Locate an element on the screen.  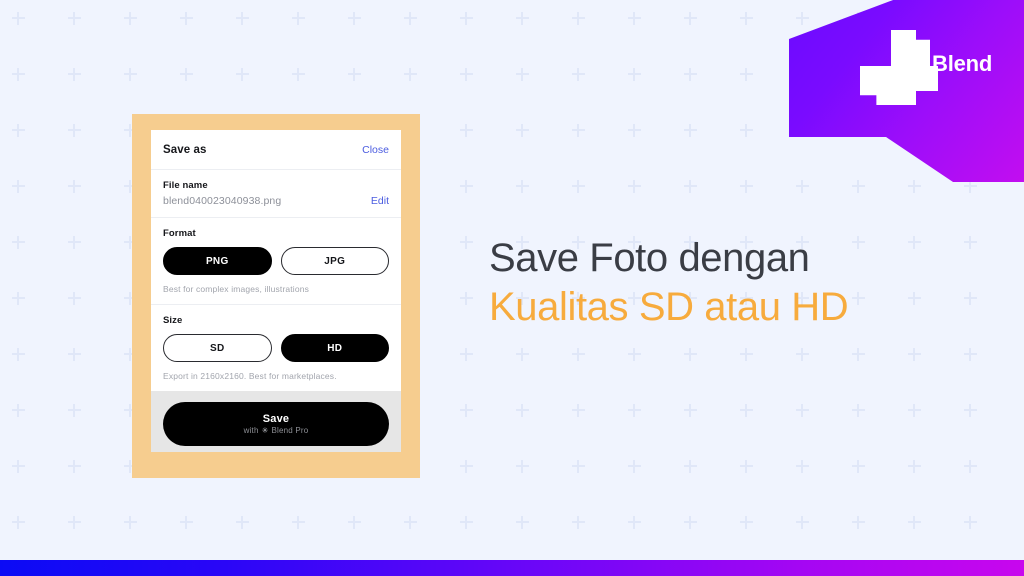
format-hint: Best for complex images, illustrations is located at coordinates (236, 289).